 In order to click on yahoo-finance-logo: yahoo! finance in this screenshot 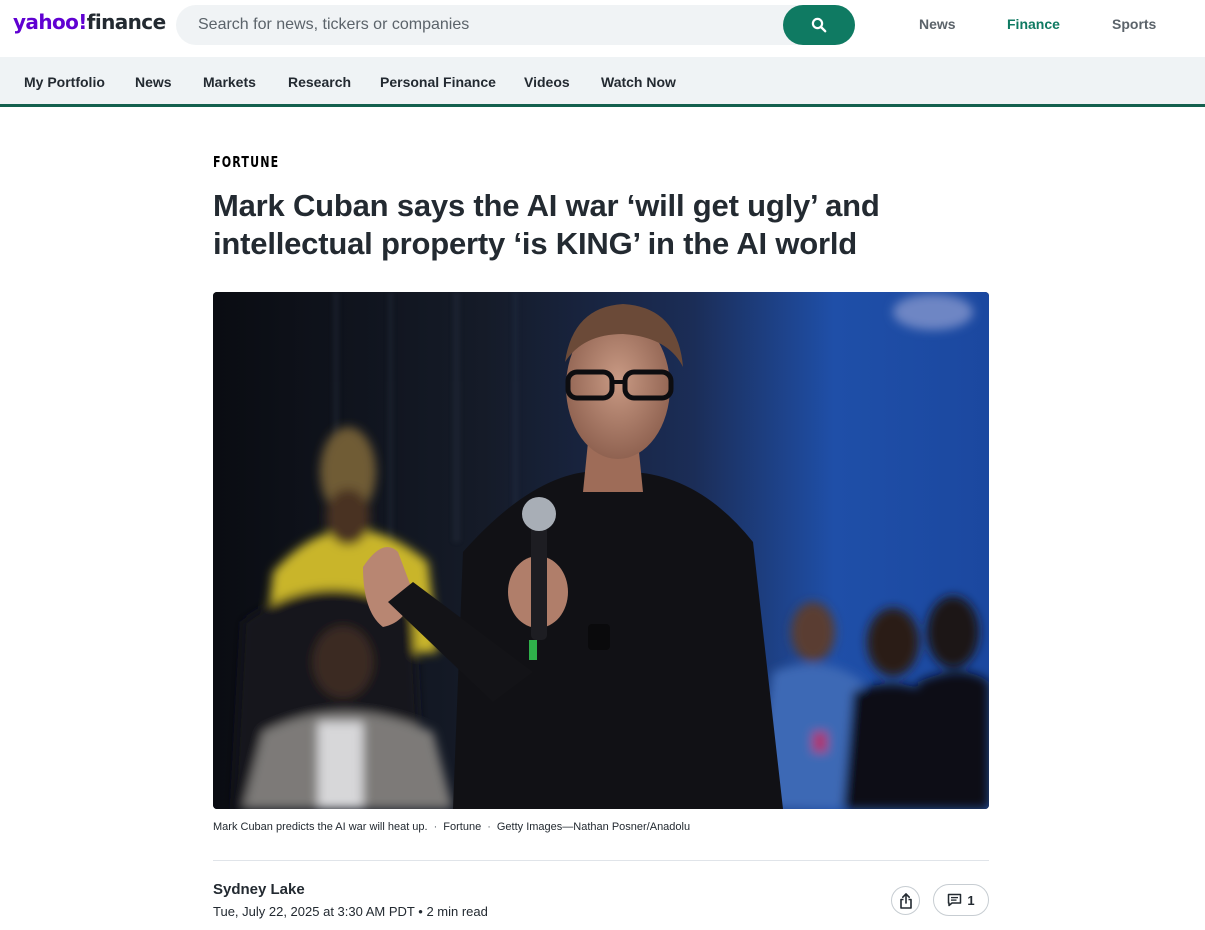, I will do `click(89, 24)`.